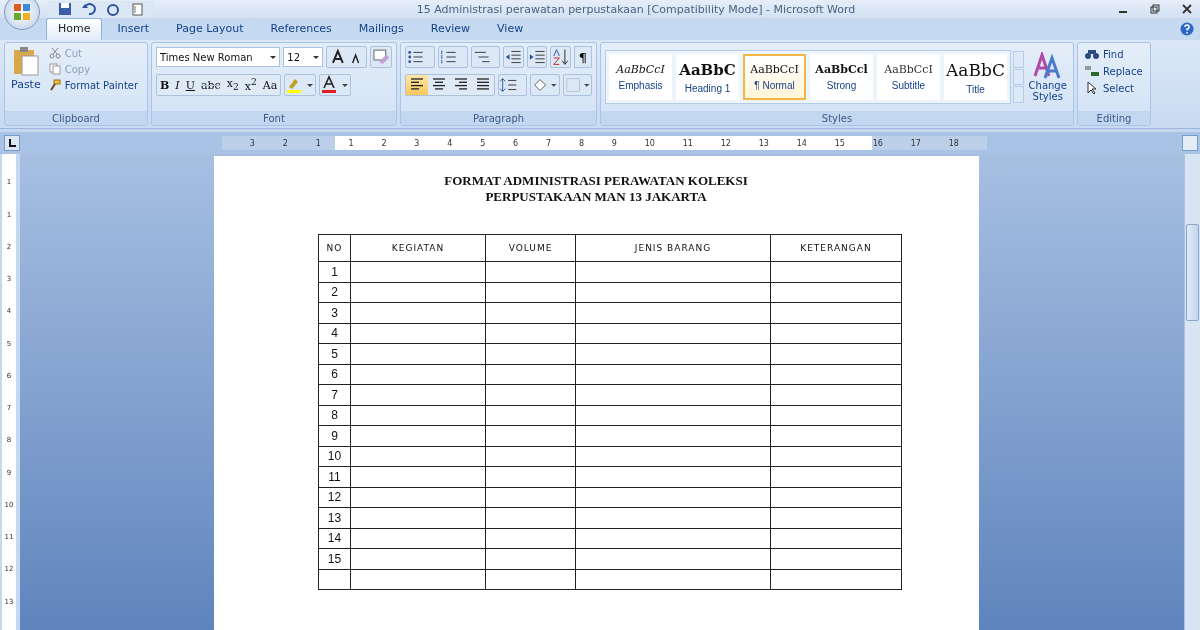 The width and height of the screenshot is (1200, 630). I want to click on ribbon-tab: View, so click(510, 29).